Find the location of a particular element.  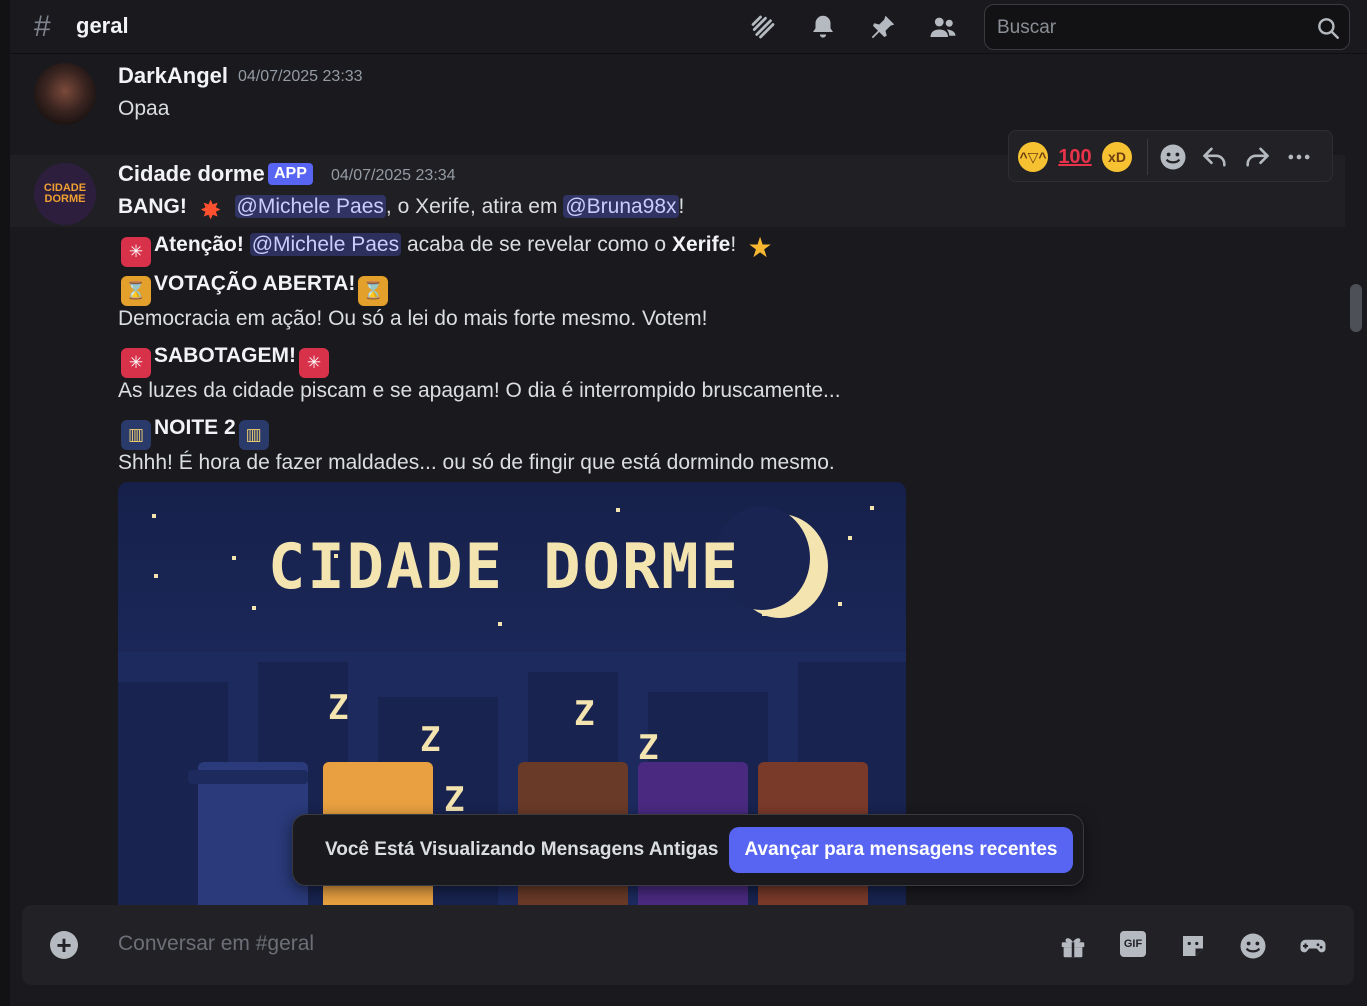

message-composer: + Conversar em #geral GIF is located at coordinates (688, 945).